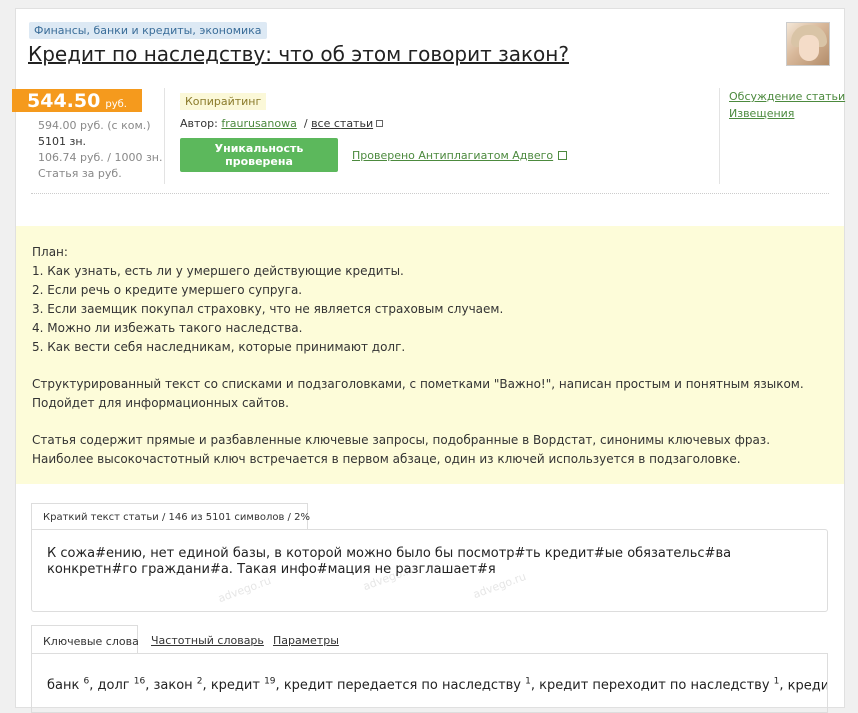 This screenshot has width=858, height=713. I want to click on price-badge: 544.50 руб., so click(77, 100).